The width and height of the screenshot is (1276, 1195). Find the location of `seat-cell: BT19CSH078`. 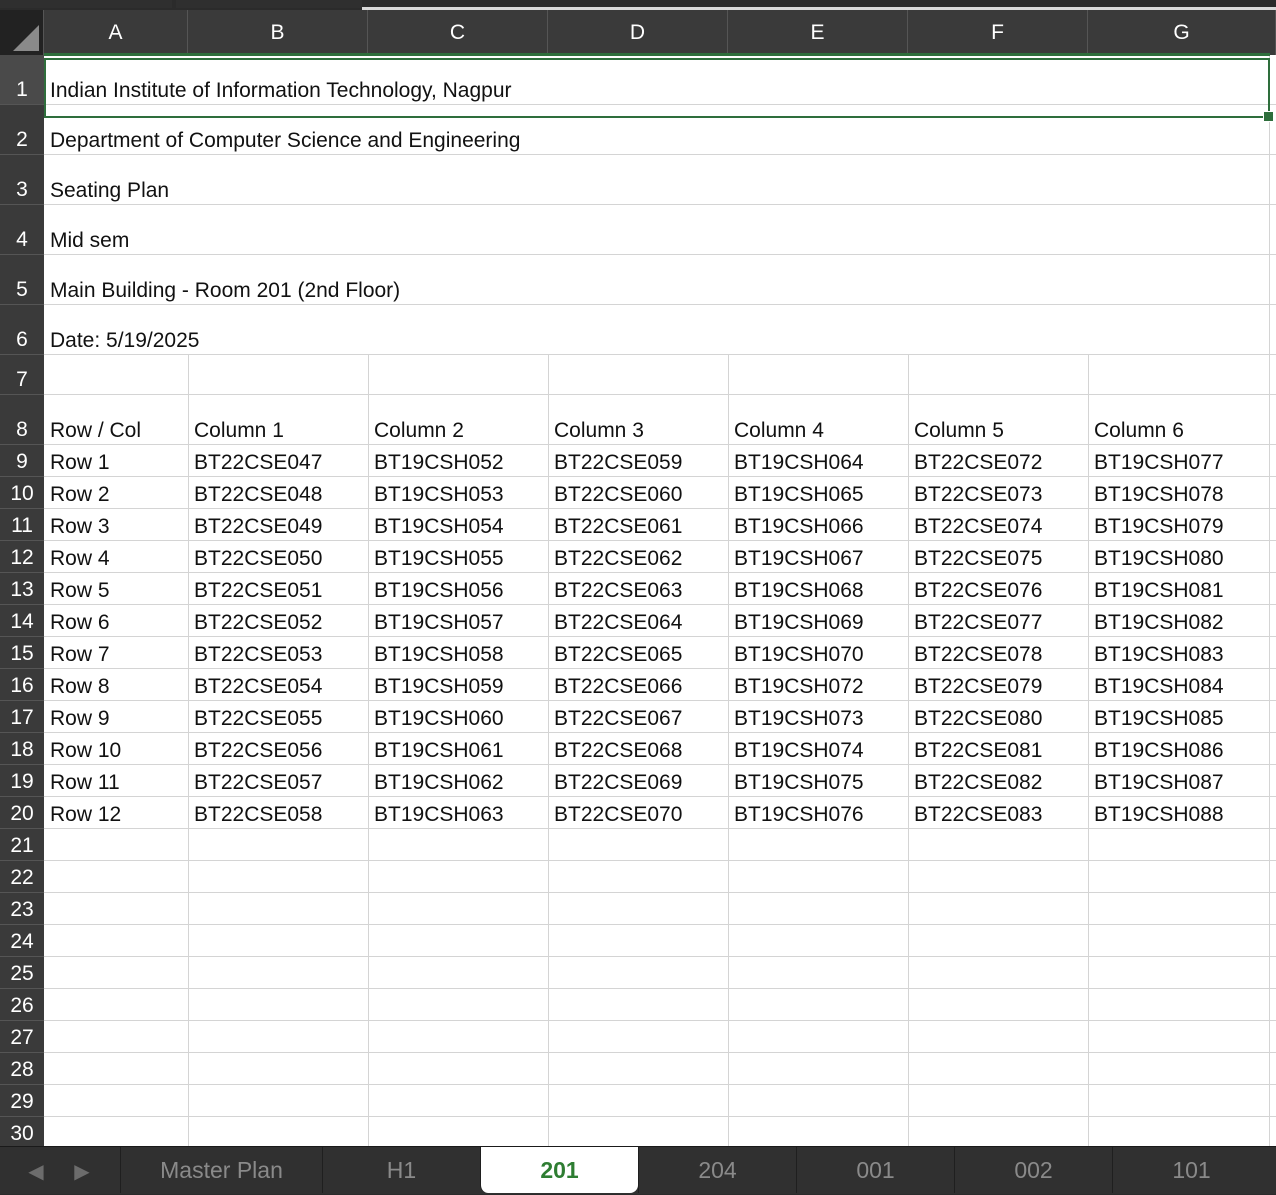

seat-cell: BT19CSH078 is located at coordinates (1182, 495).